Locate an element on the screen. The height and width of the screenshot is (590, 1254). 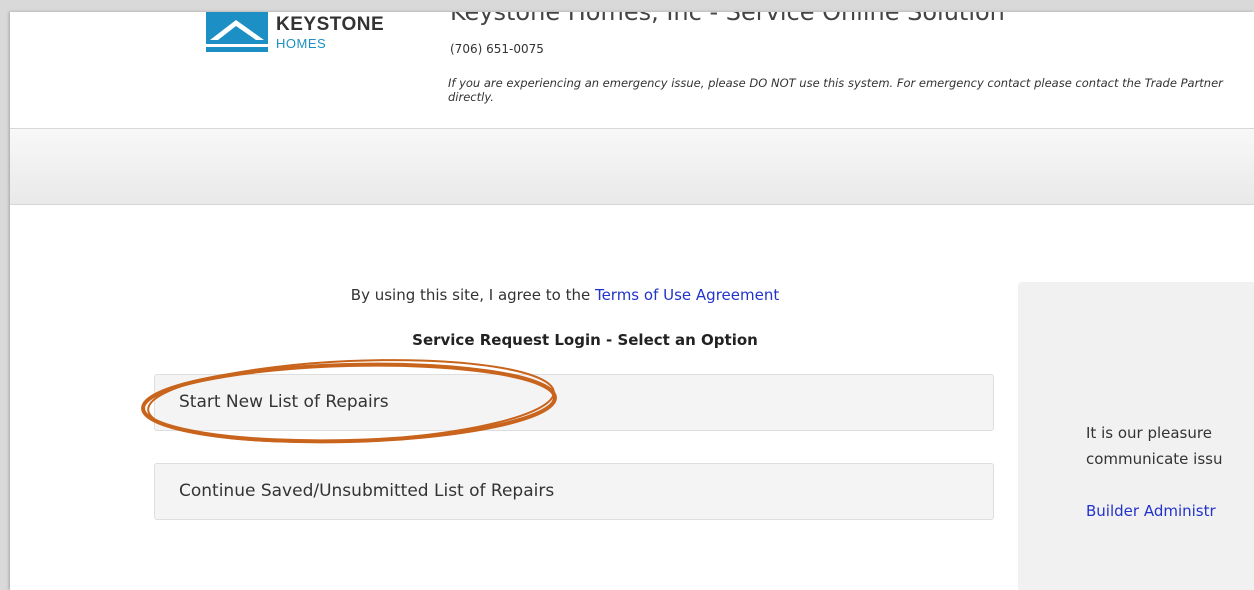
navigation-bar is located at coordinates (632, 167).